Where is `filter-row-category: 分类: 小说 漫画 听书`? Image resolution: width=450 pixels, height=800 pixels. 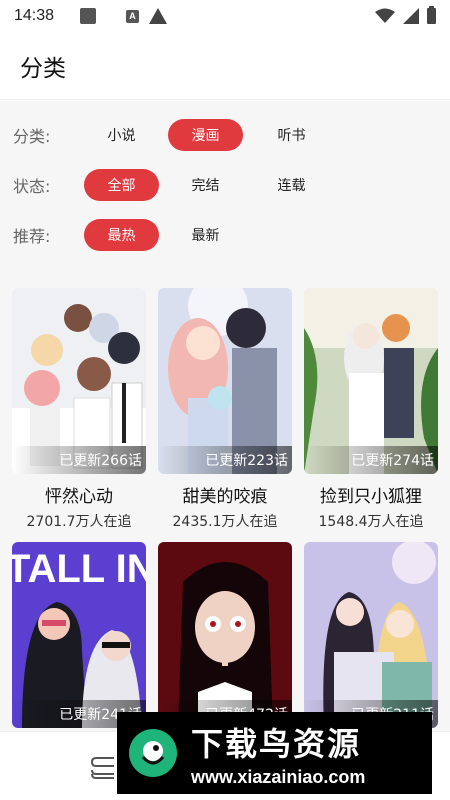 filter-row-category: 分类: 小说 漫画 听书 is located at coordinates (225, 135).